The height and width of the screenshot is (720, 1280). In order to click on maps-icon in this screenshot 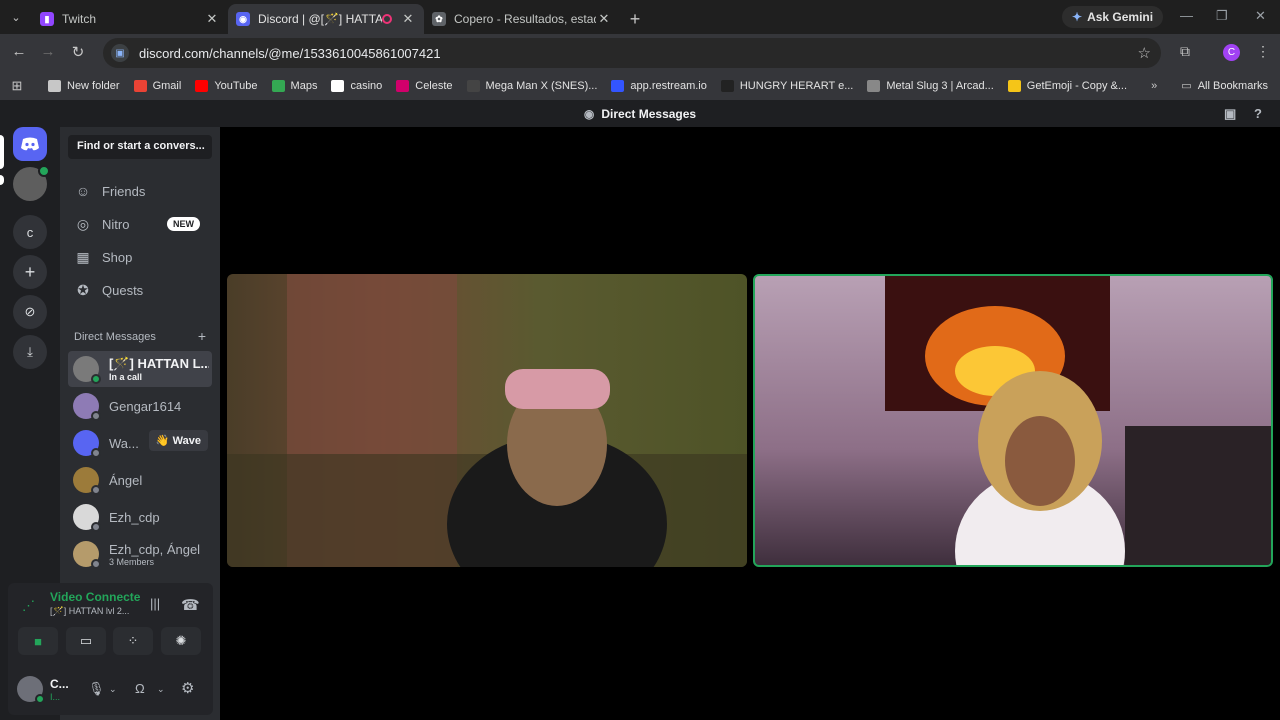, I will do `click(278, 86)`.